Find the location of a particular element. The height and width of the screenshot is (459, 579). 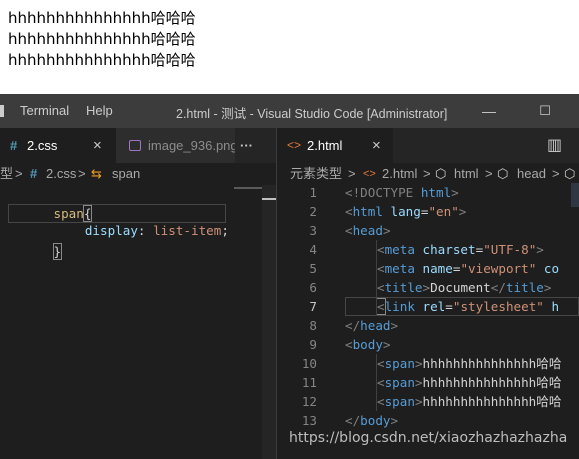

breadcrumb-file: 2.css is located at coordinates (61, 174).